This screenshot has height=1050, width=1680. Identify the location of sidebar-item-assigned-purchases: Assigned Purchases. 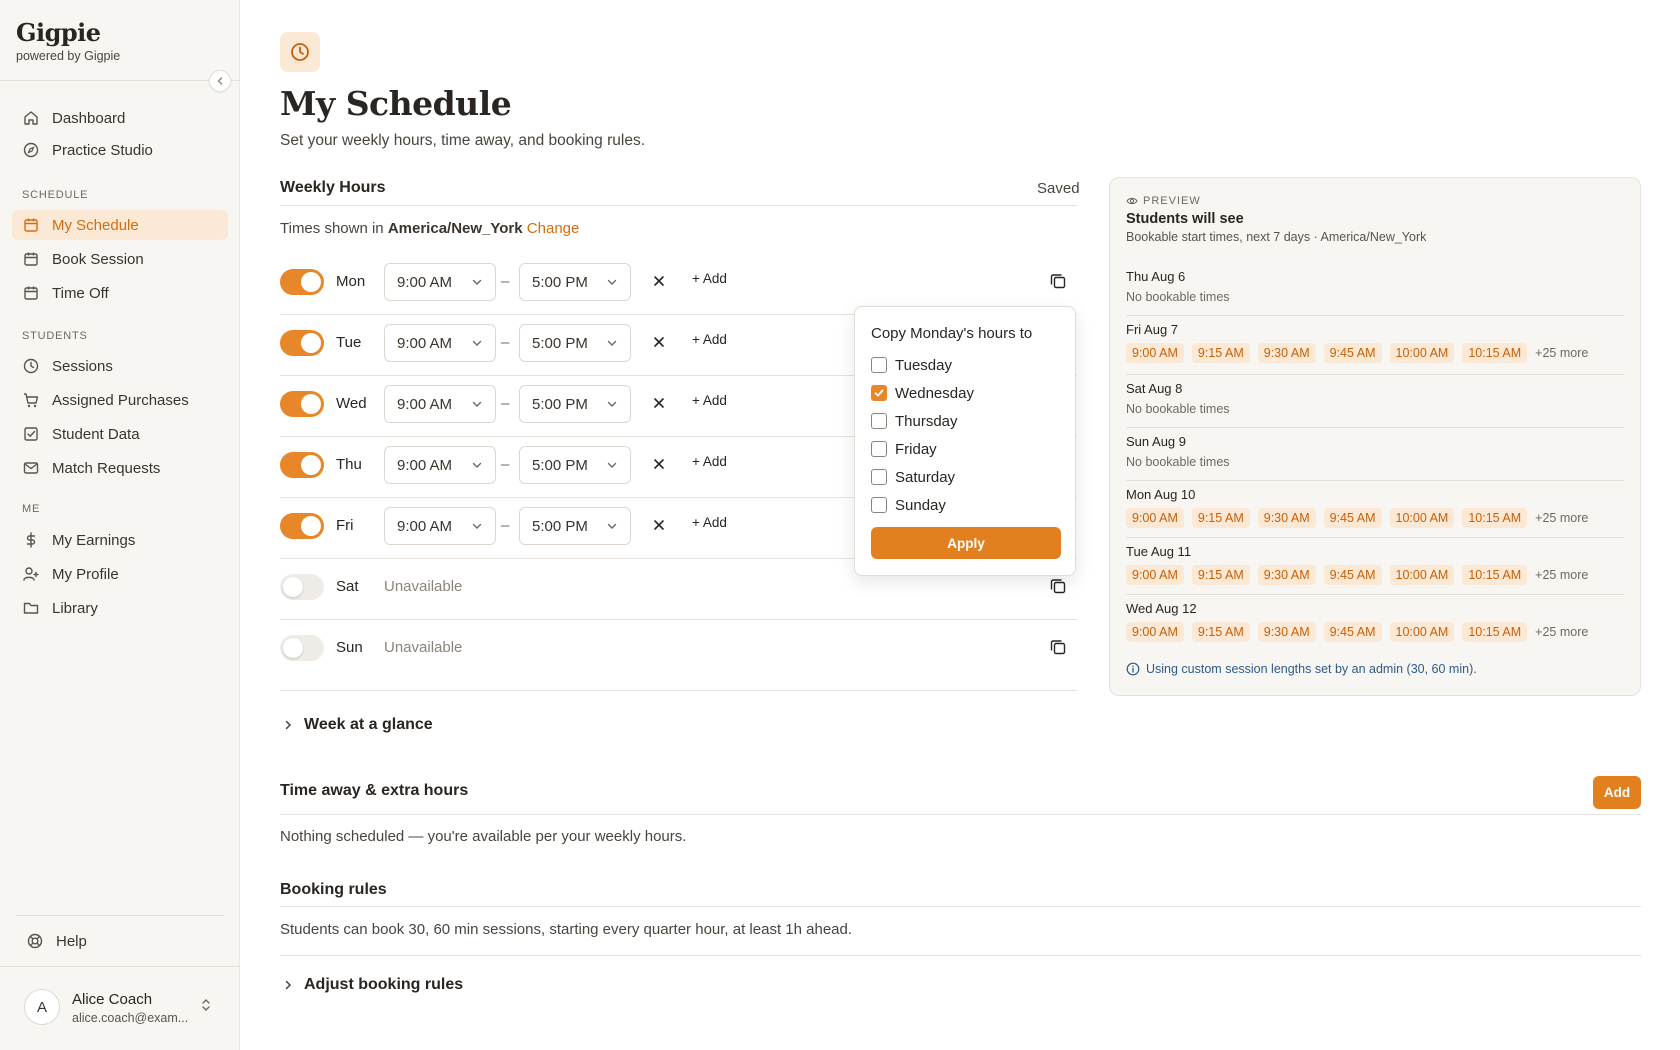
(120, 400).